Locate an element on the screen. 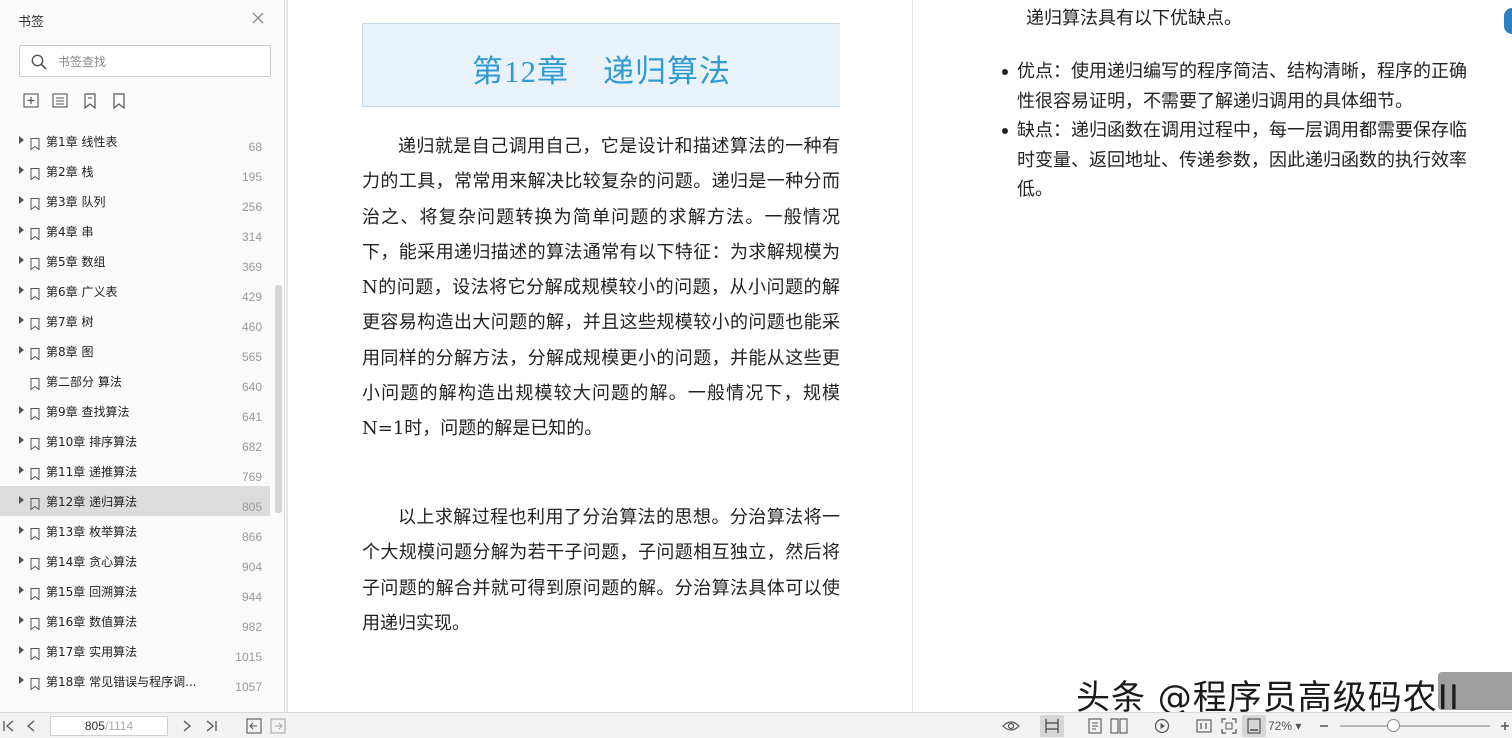  prev-page-icon is located at coordinates (31, 726).